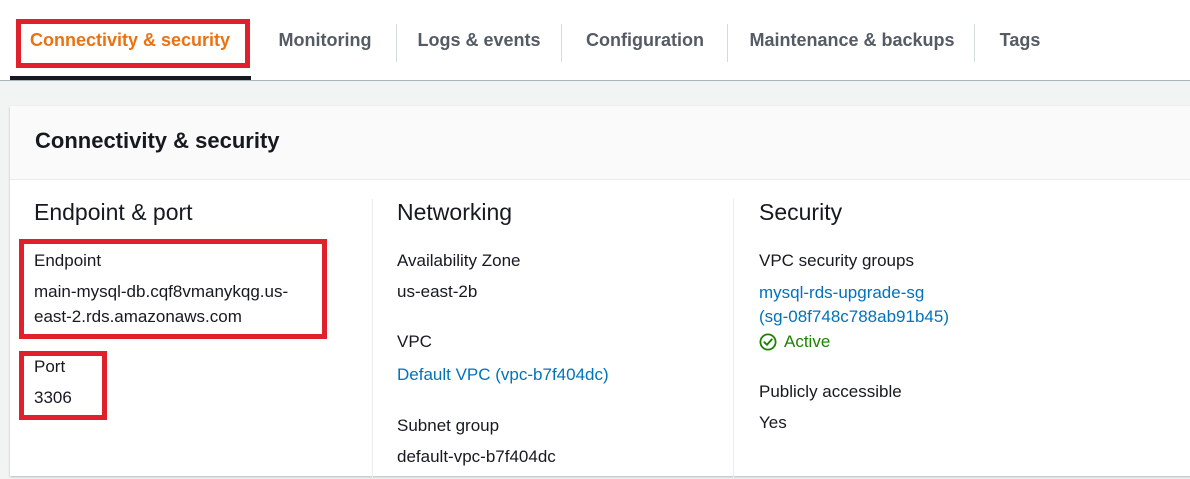 This screenshot has width=1190, height=479. Describe the element at coordinates (414, 341) in the screenshot. I see `vpc-label: VPC` at that location.